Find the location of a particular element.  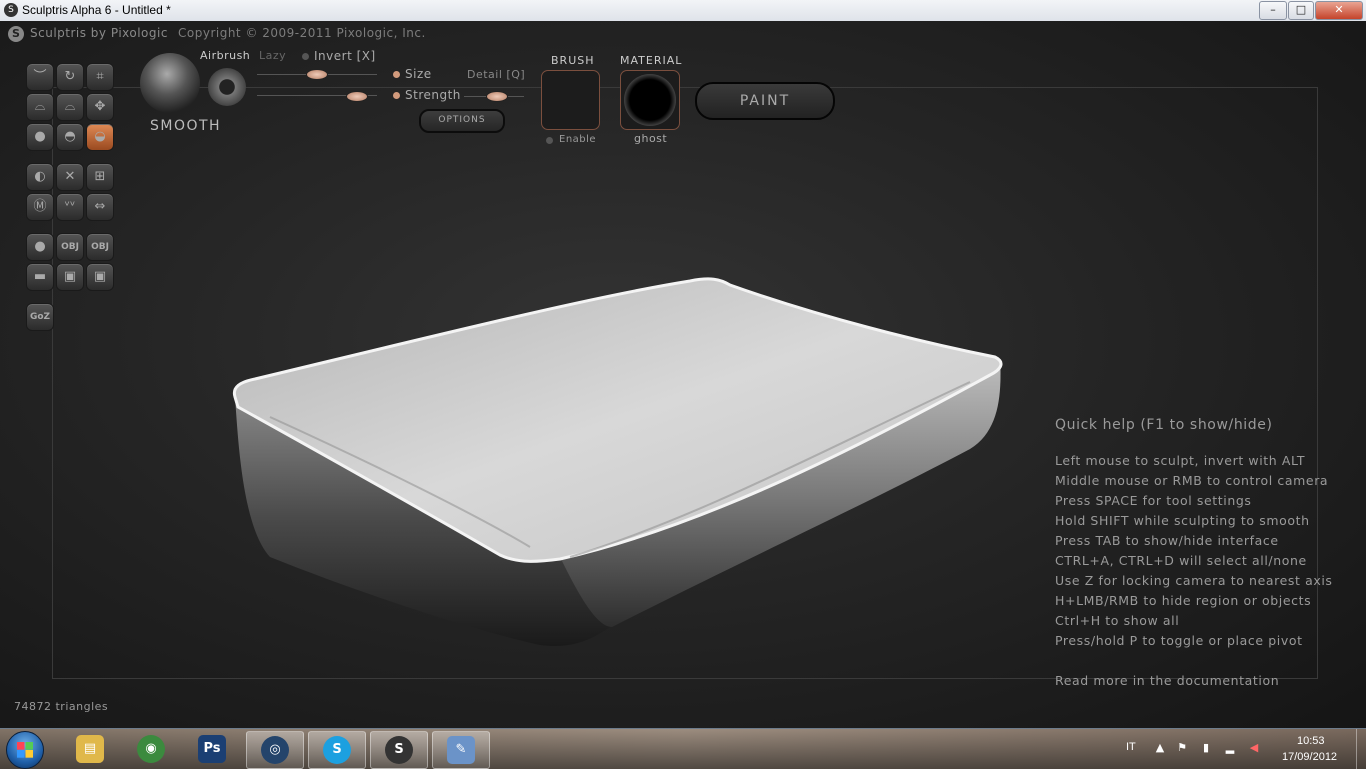

quick-help-line: Press TAB to show/hide interface is located at coordinates (1167, 540).